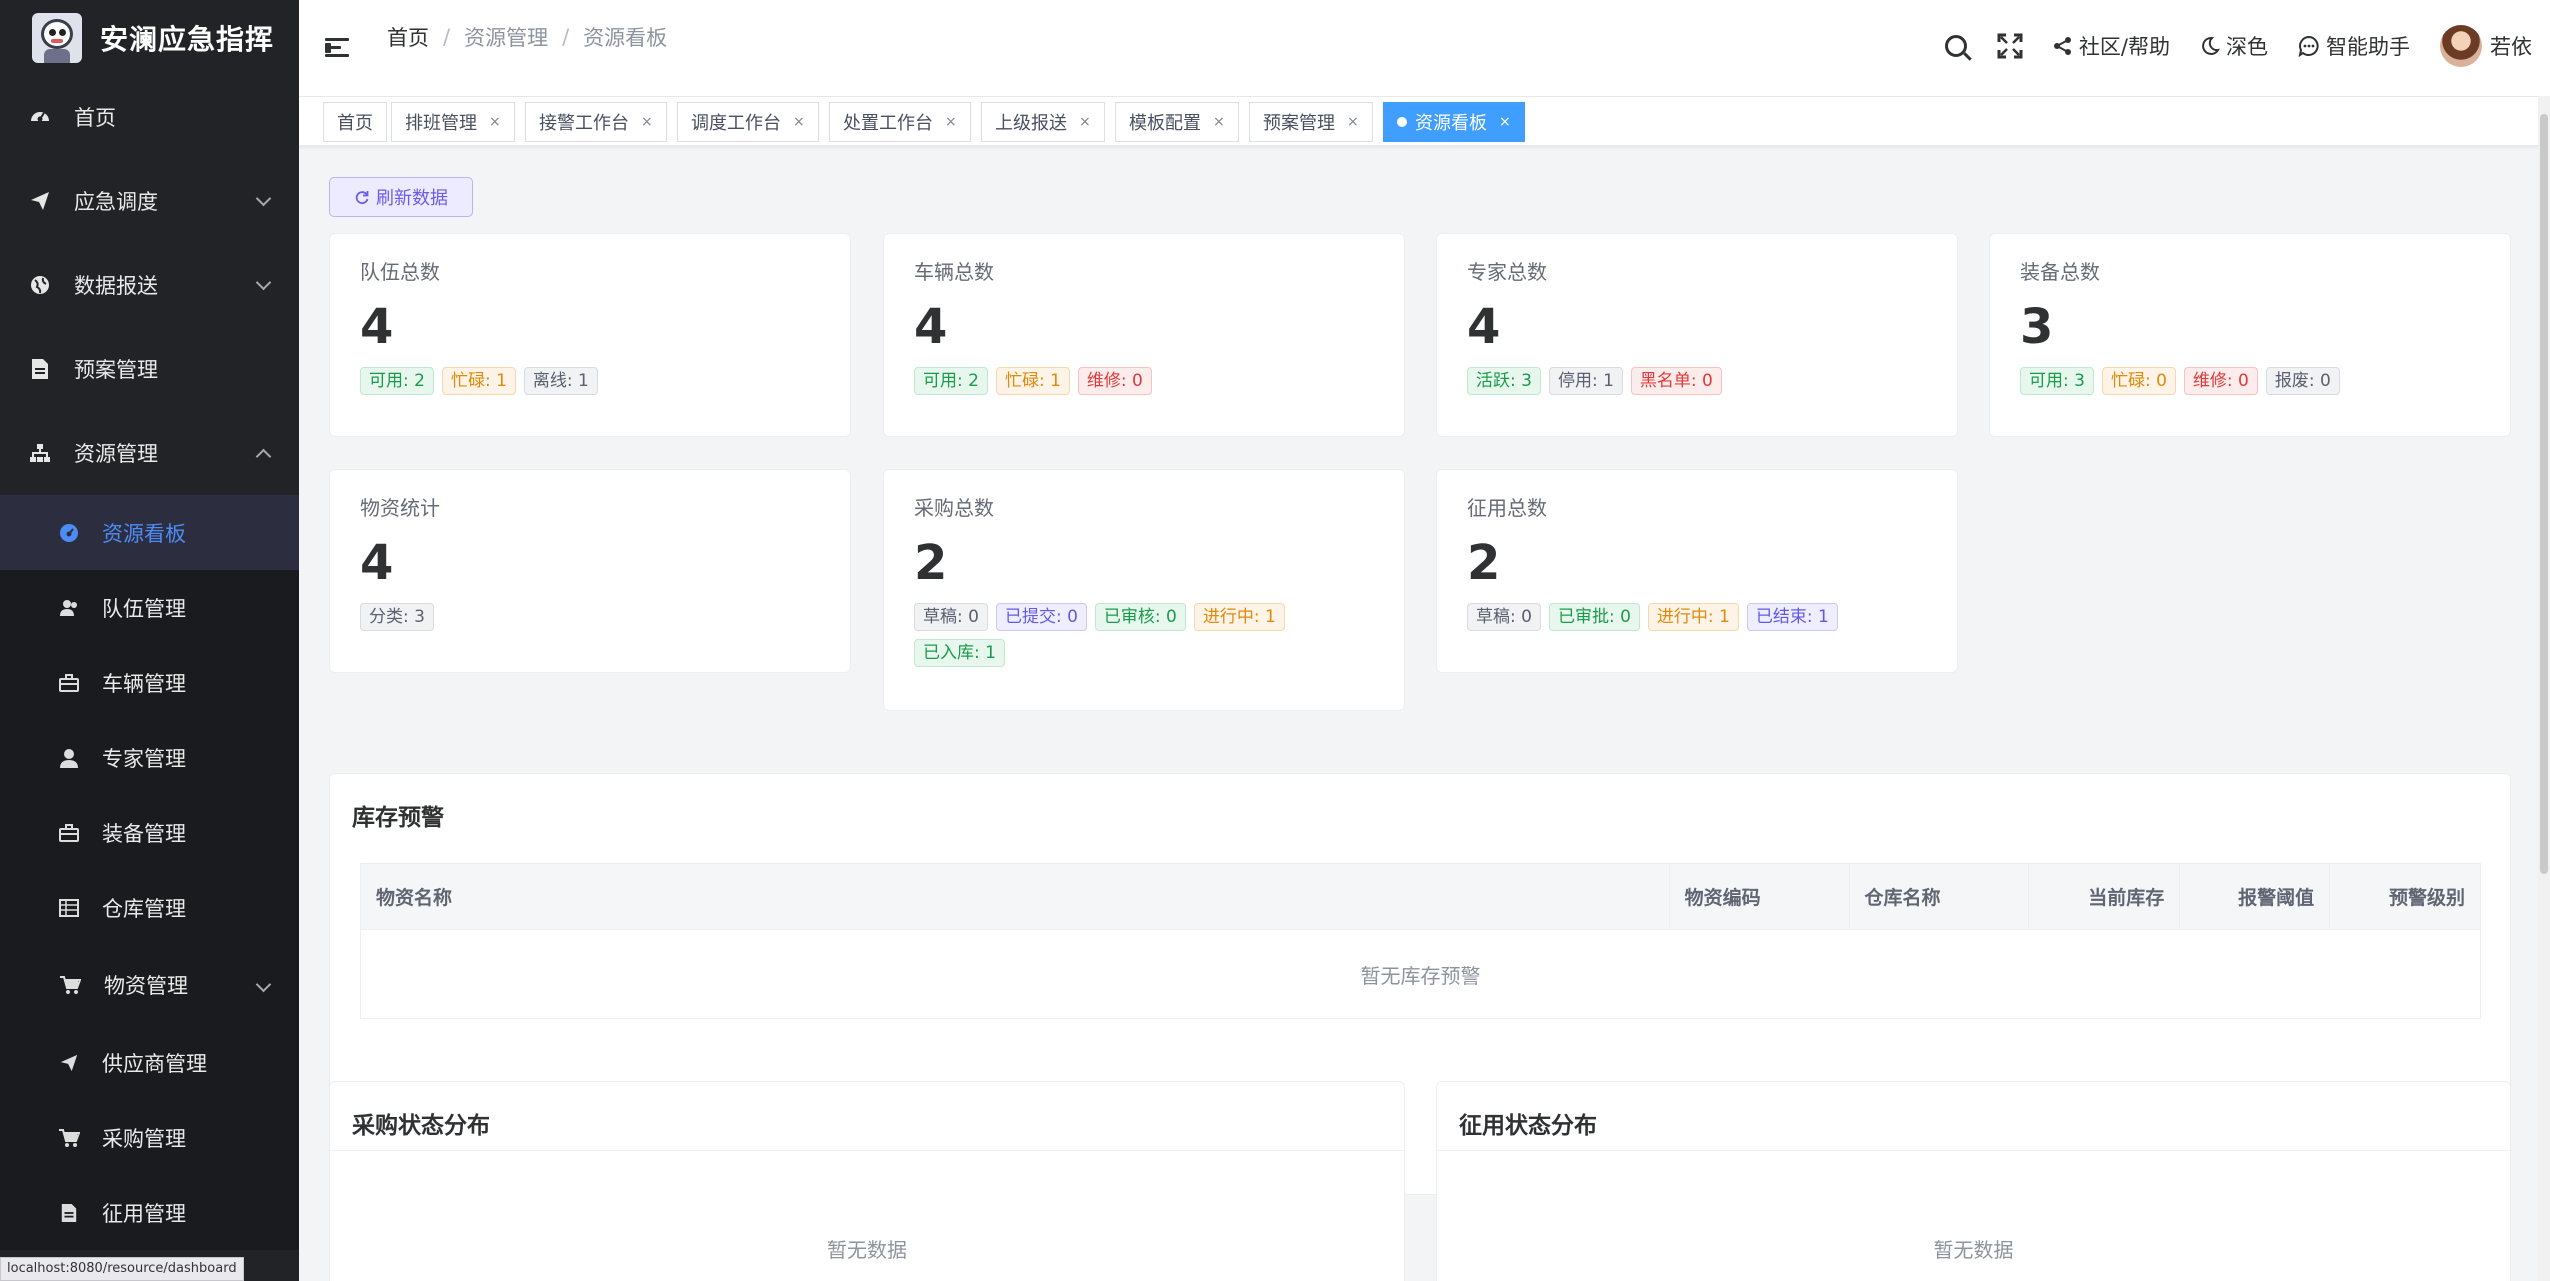  Describe the element at coordinates (144, 833) in the screenshot. I see `sidebar-item-label: 装备管理` at that location.